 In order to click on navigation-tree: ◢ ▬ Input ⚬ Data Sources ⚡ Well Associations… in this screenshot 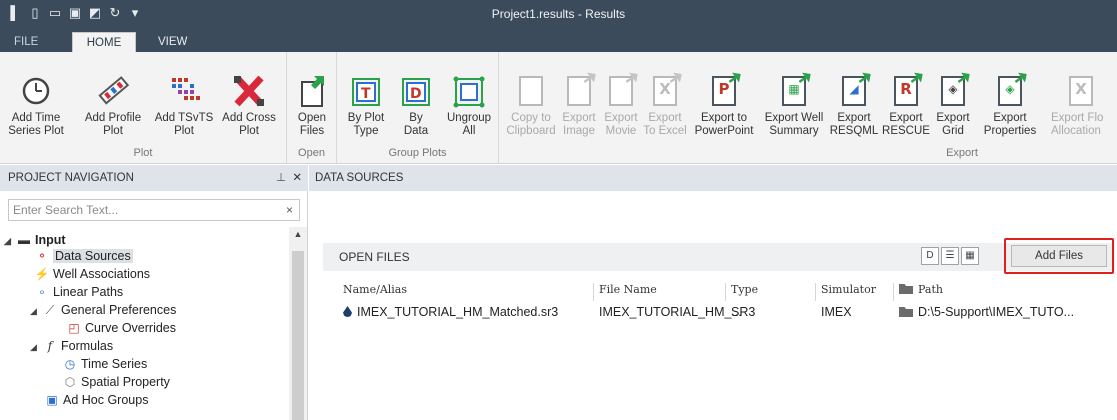, I will do `click(145, 323)`.